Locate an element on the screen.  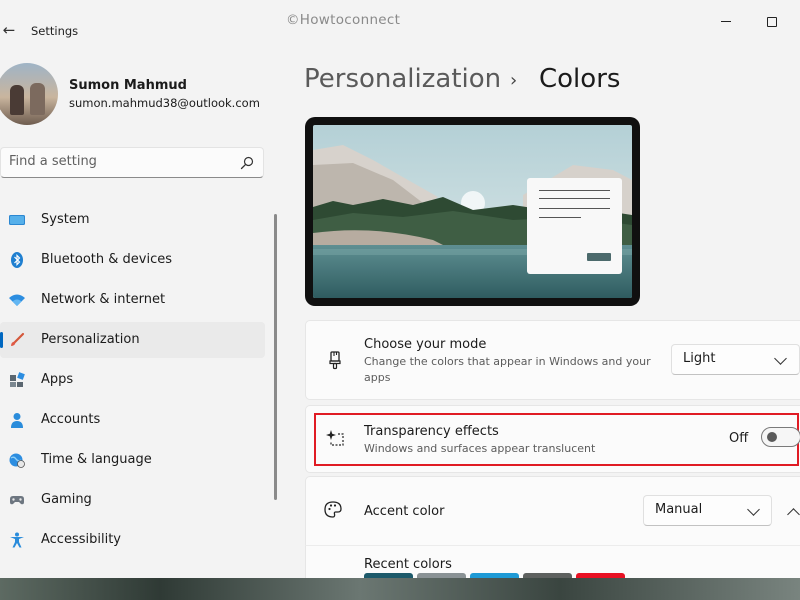
transparency-title: Transparency effects is located at coordinates (431, 431).